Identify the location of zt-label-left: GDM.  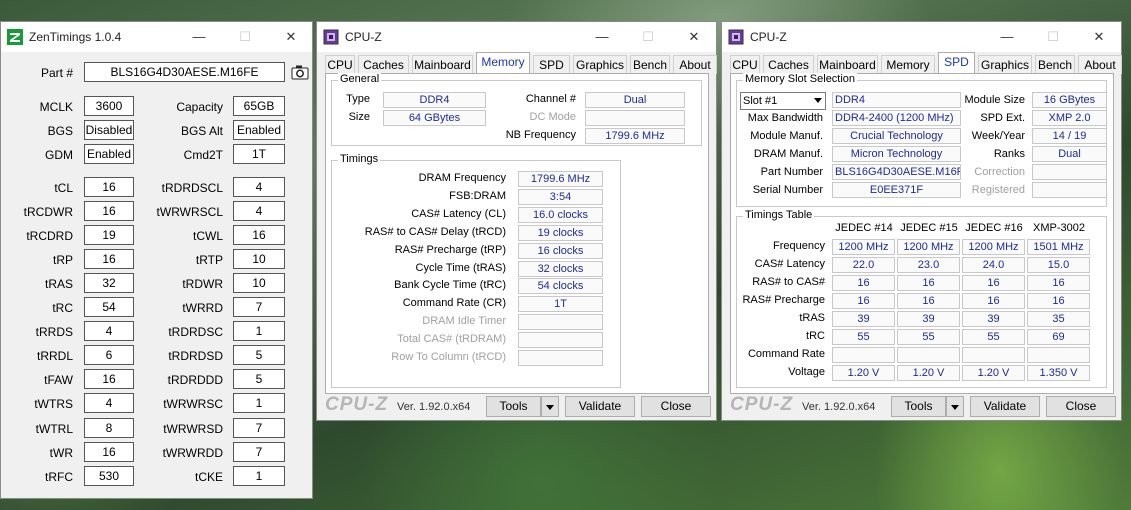
(59, 155).